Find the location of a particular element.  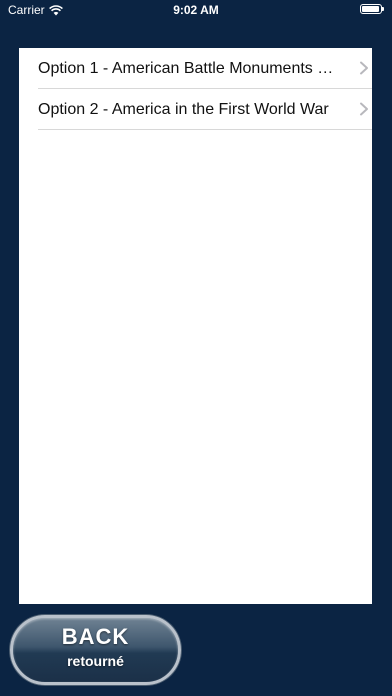

back-button: BACK retourné is located at coordinates (95, 650).